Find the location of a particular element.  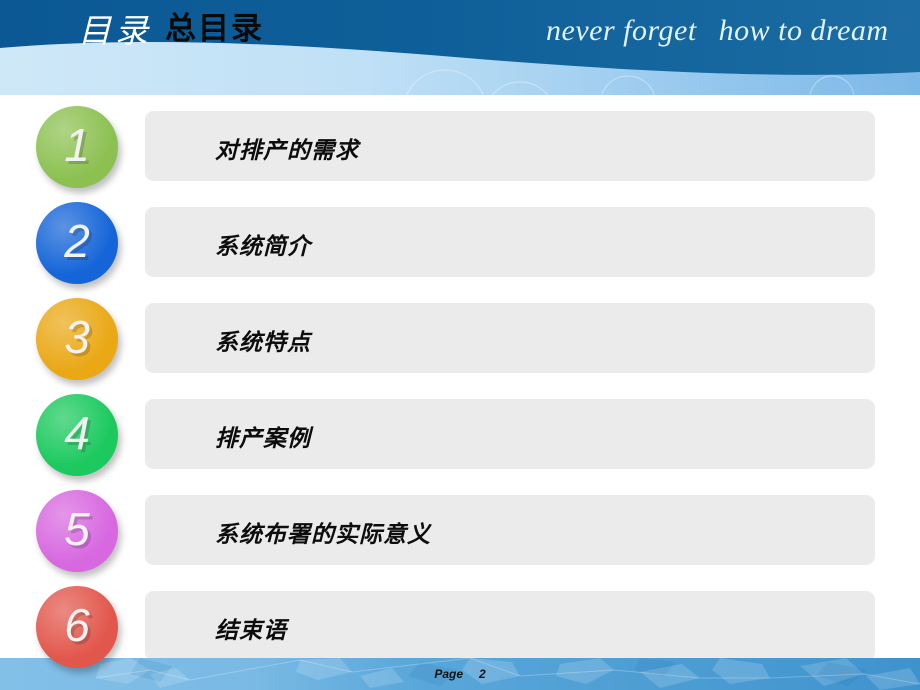

agenda-item-label: 结束语 is located at coordinates (251, 630).